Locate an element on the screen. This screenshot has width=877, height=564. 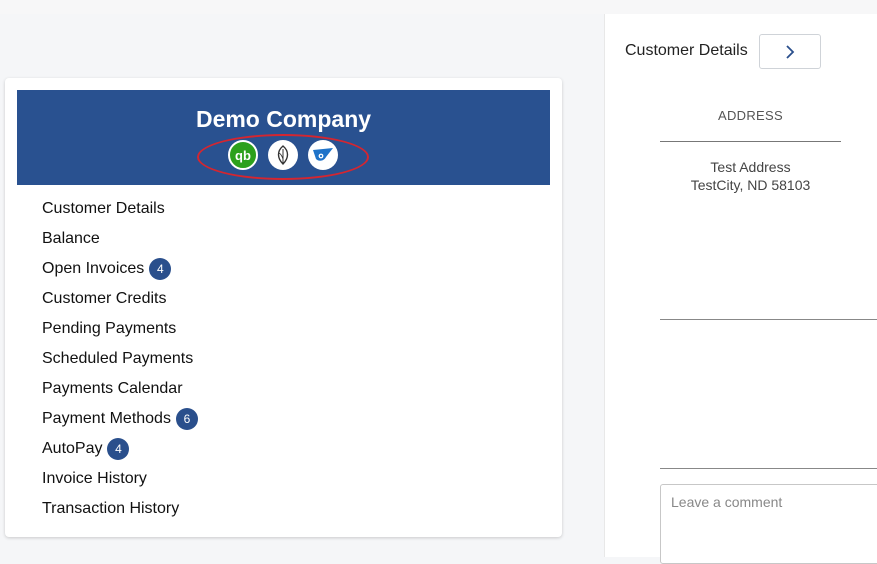
company-banner: Demo Company qb is located at coordinates (283, 137).